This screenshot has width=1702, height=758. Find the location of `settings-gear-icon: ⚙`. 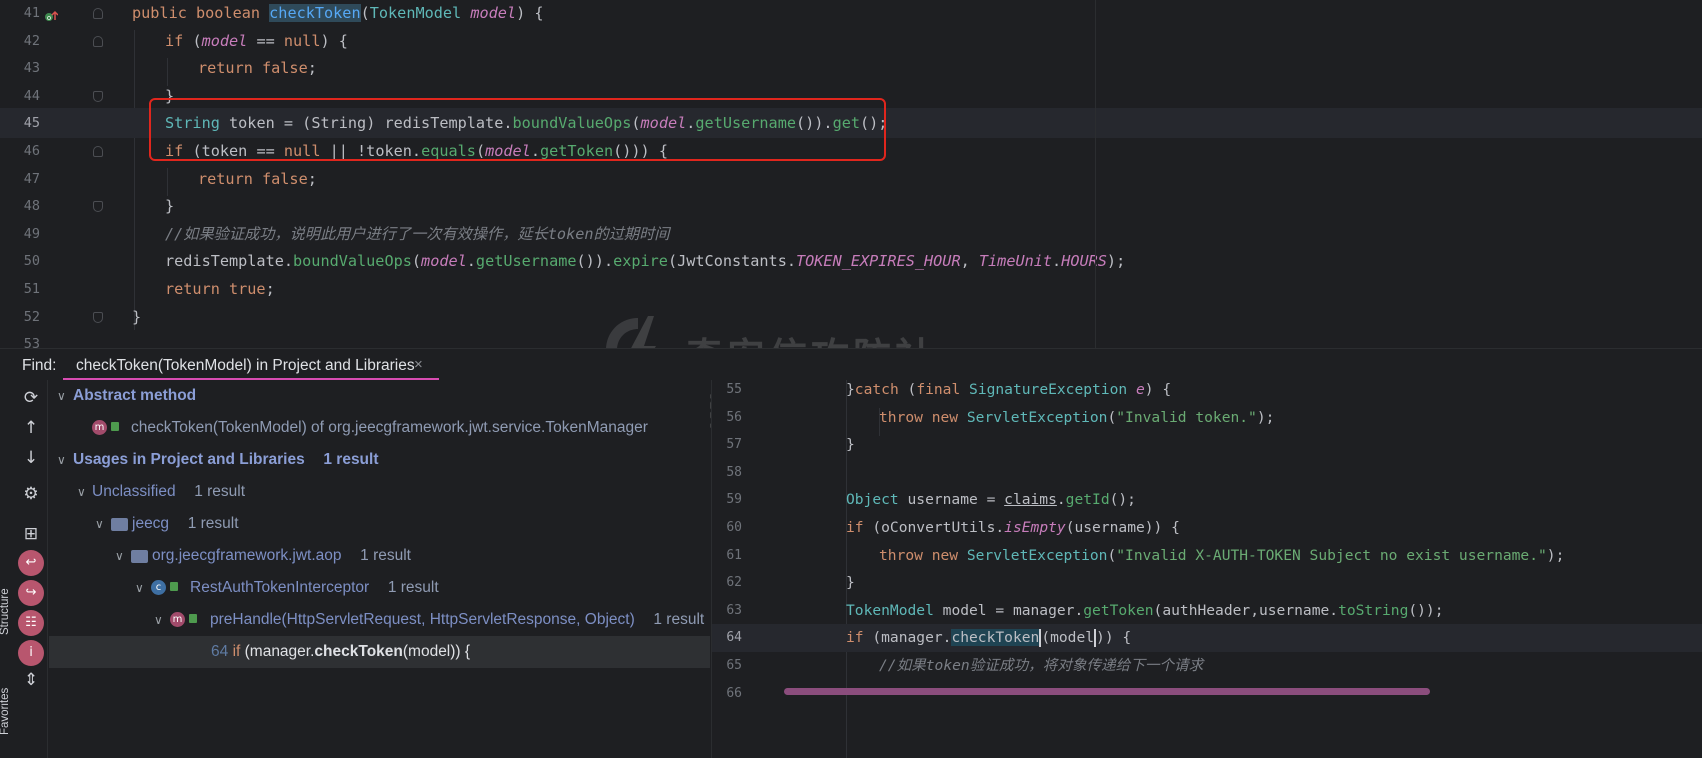

settings-gear-icon: ⚙ is located at coordinates (31, 496).